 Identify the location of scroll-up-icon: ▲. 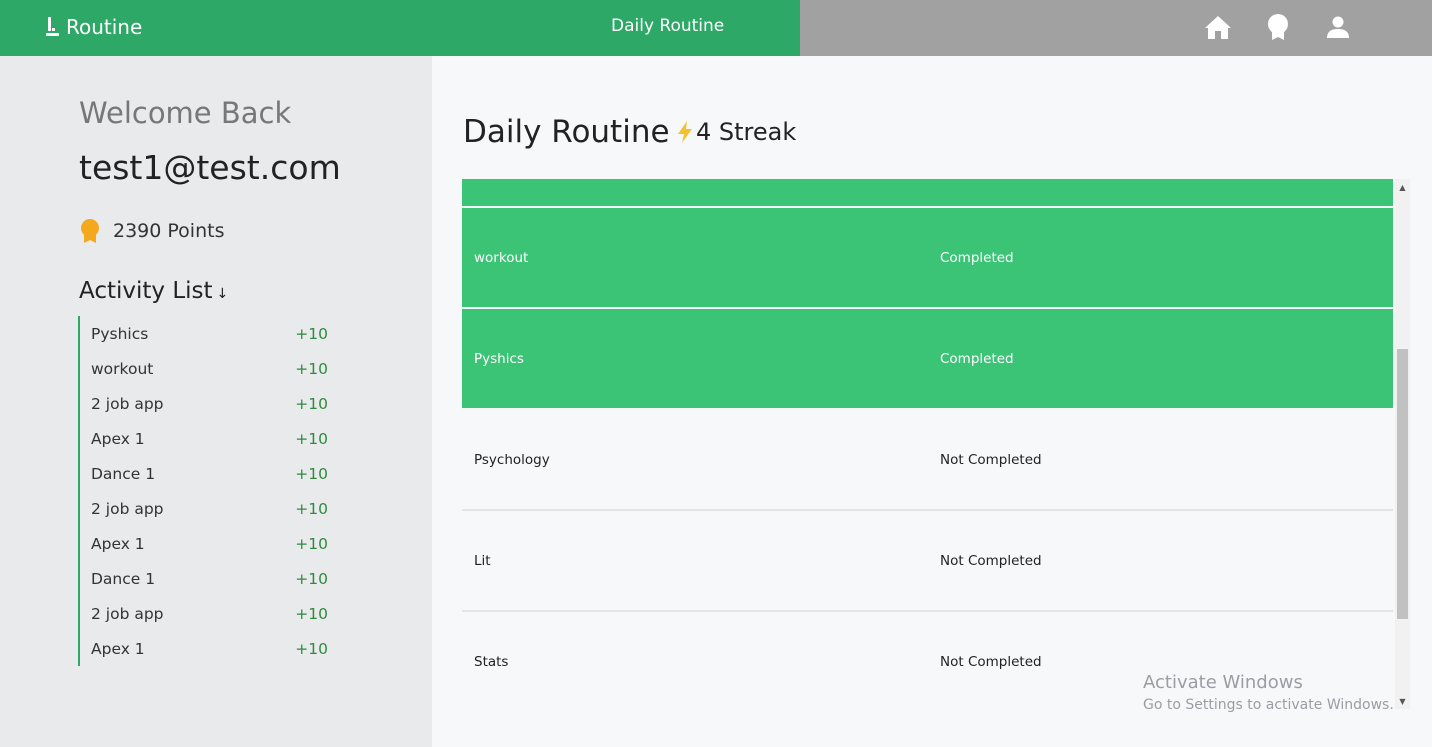
(1402, 187).